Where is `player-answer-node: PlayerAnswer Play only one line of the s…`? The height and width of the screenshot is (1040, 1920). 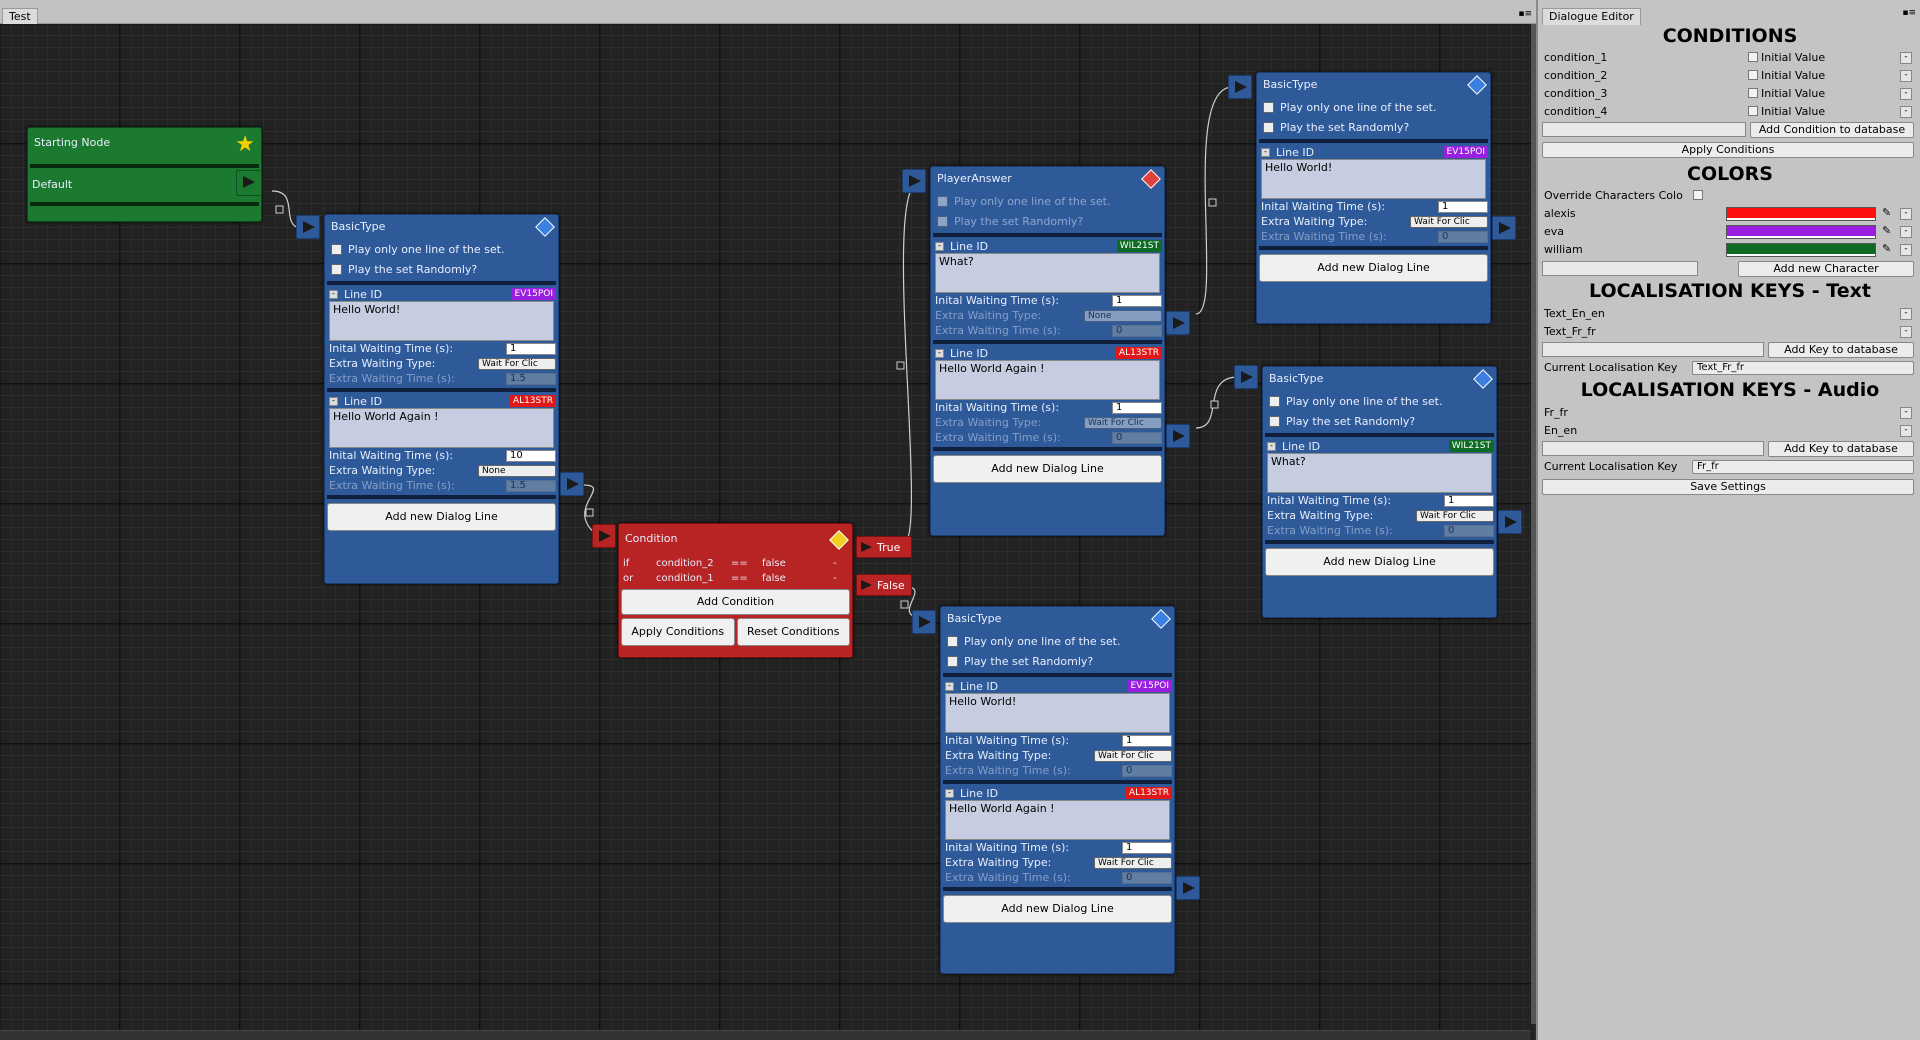 player-answer-node: PlayerAnswer Play only one line of the s… is located at coordinates (1047, 351).